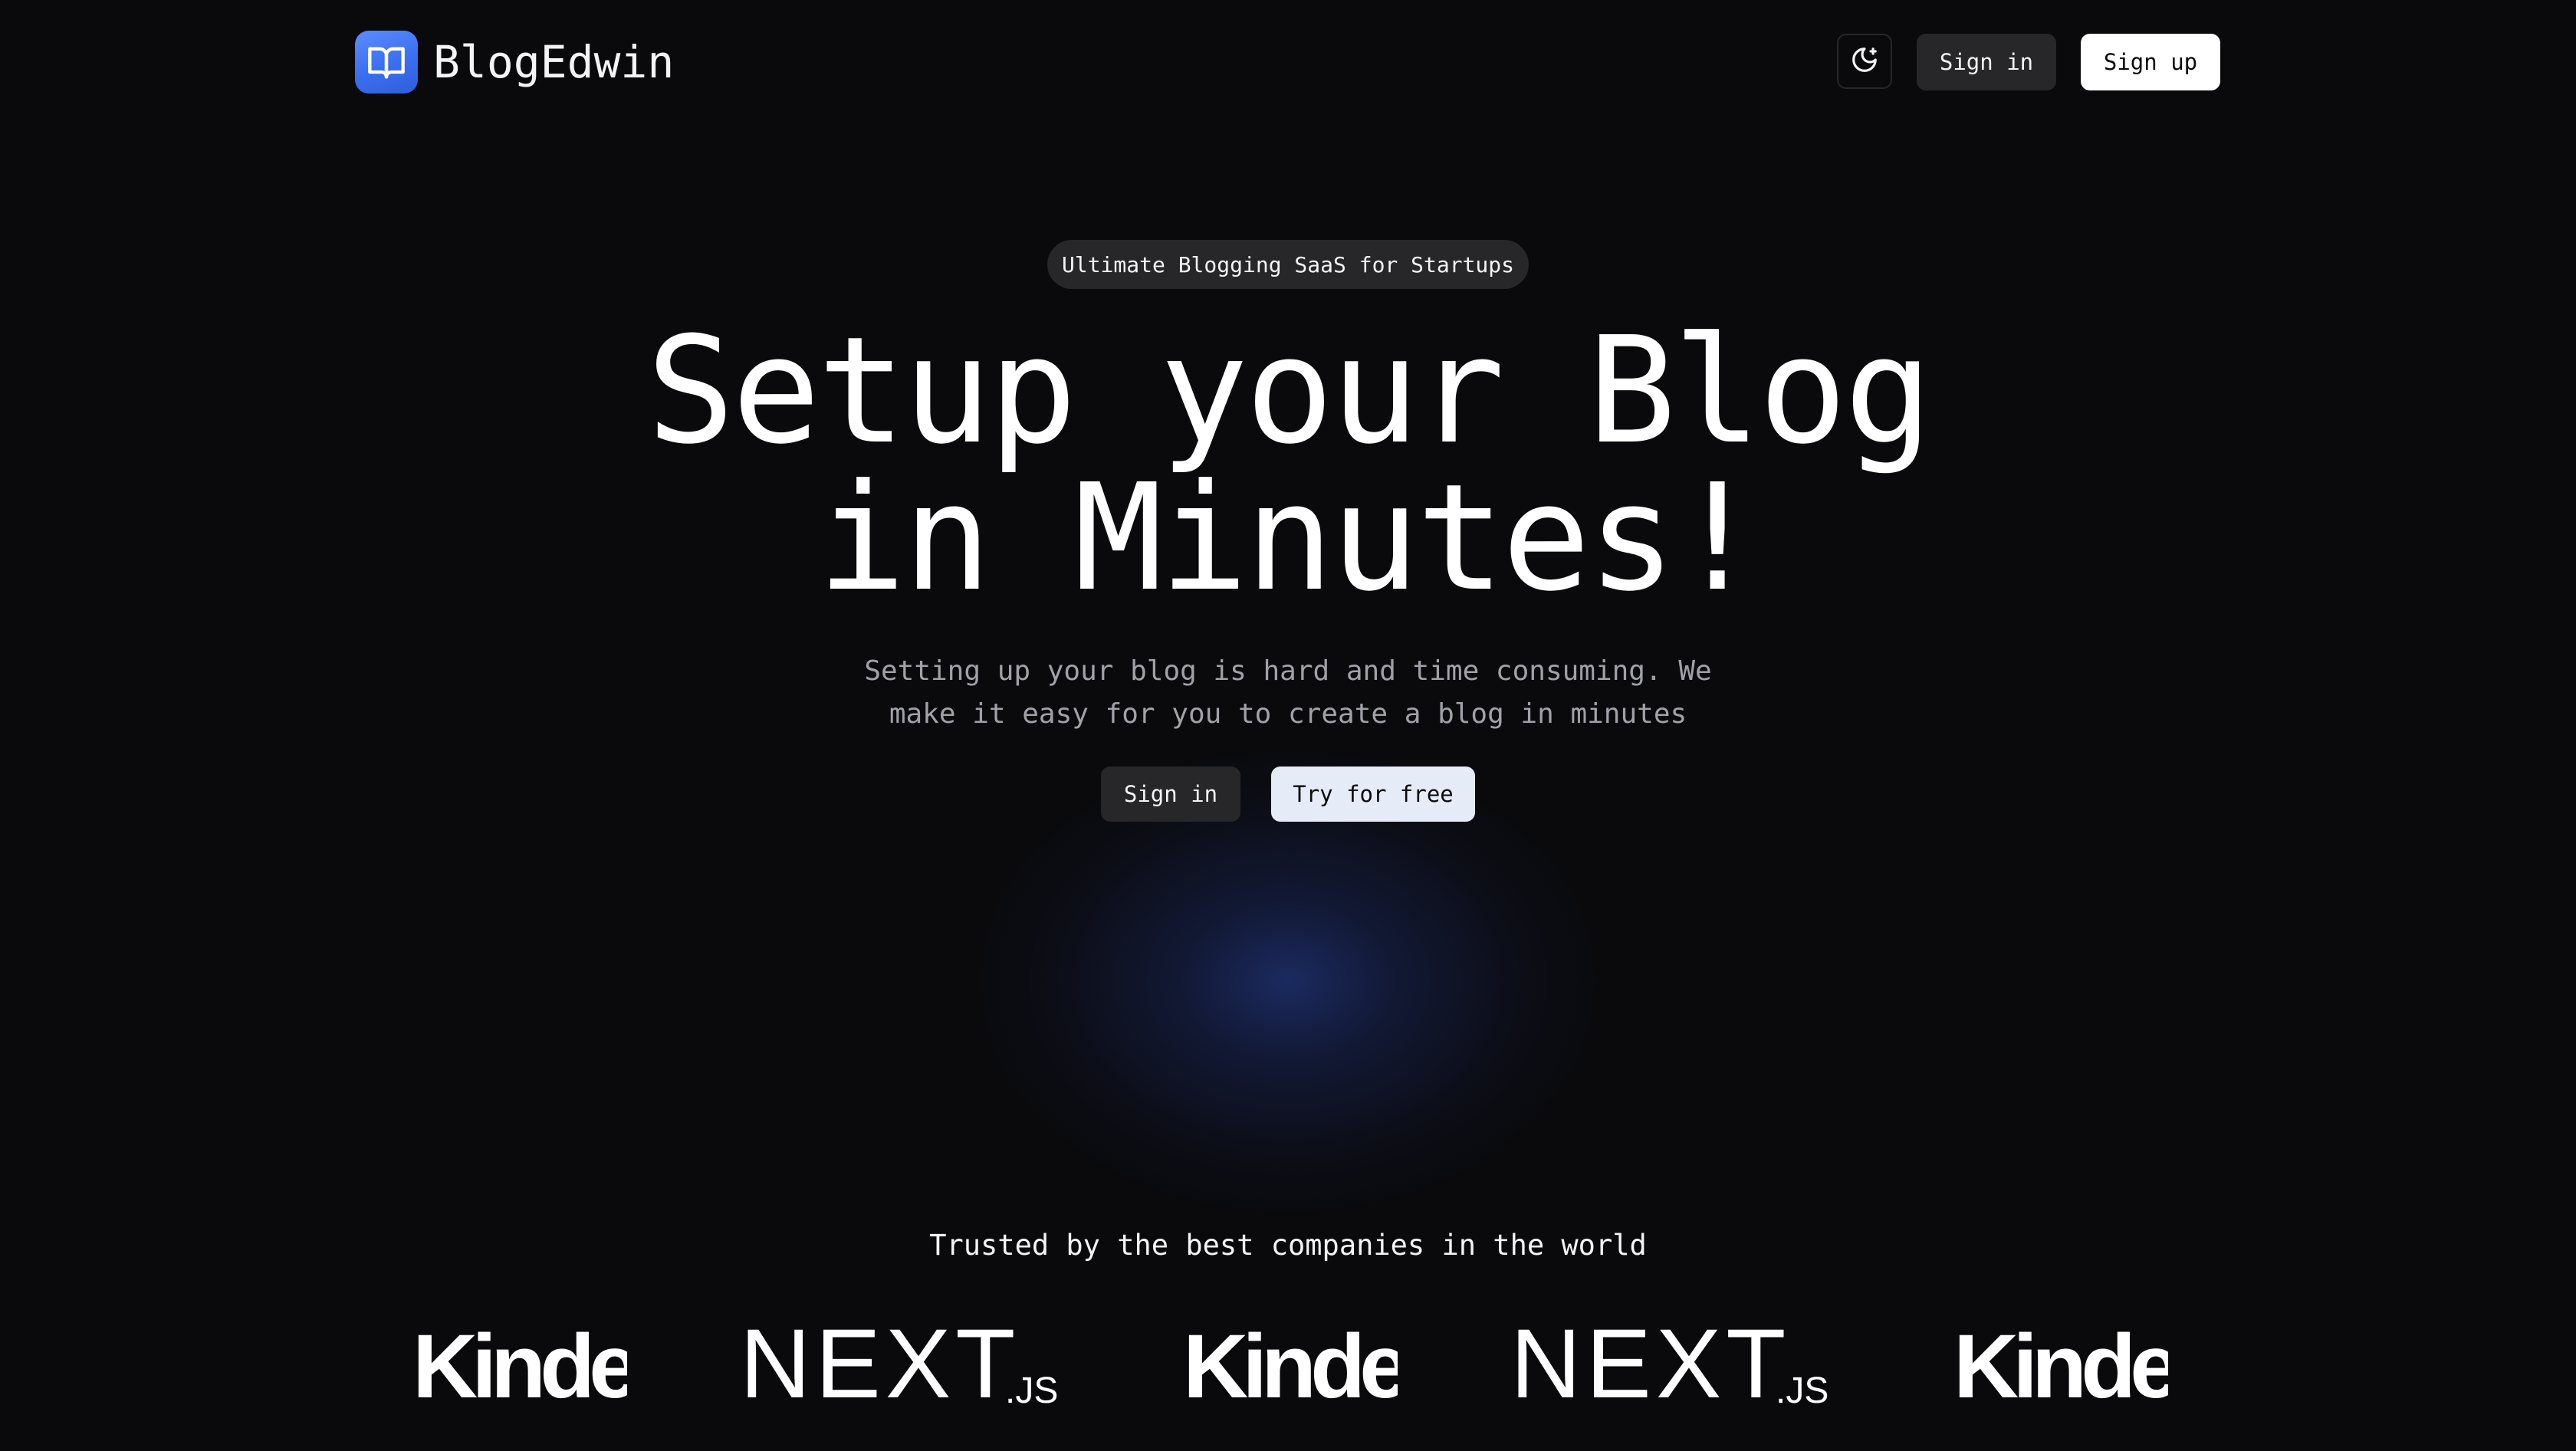 The width and height of the screenshot is (2576, 1451). I want to click on try-for-free-button: Try for free, so click(1373, 794).